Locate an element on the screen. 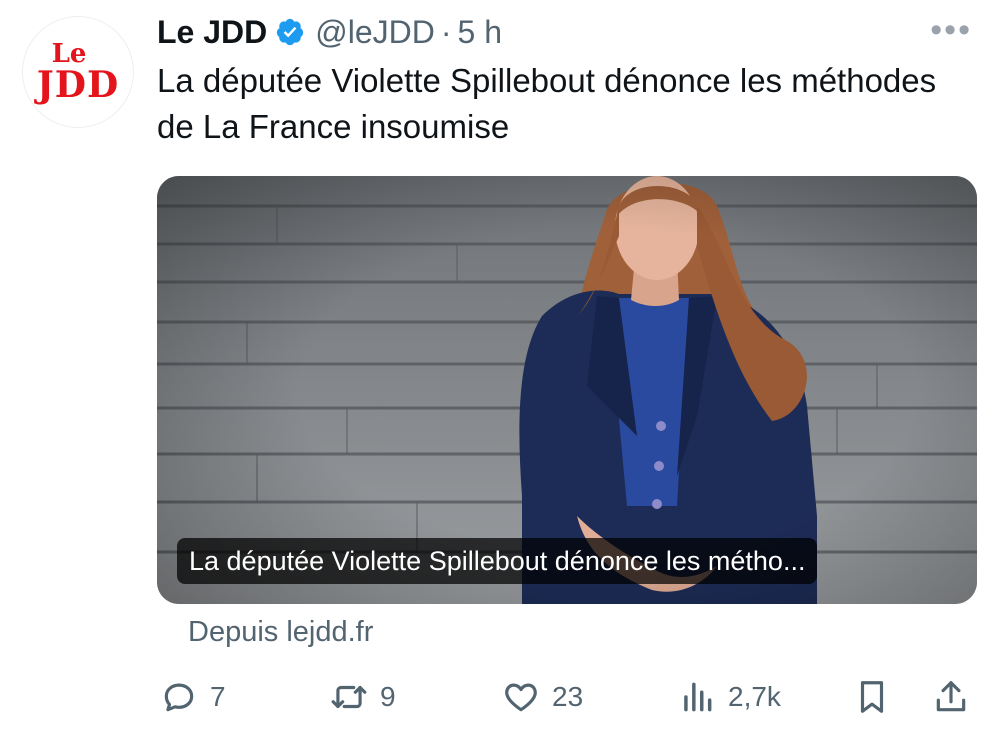 The image size is (1000, 729). retweet-button: 9 is located at coordinates (363, 697).